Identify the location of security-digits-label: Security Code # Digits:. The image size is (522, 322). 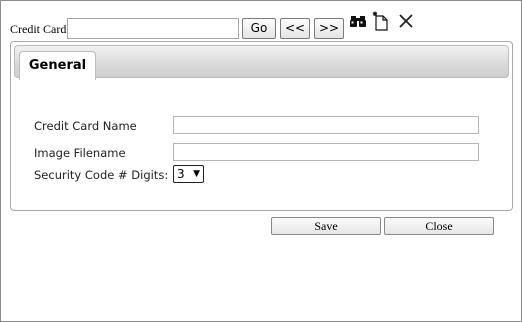
(101, 175).